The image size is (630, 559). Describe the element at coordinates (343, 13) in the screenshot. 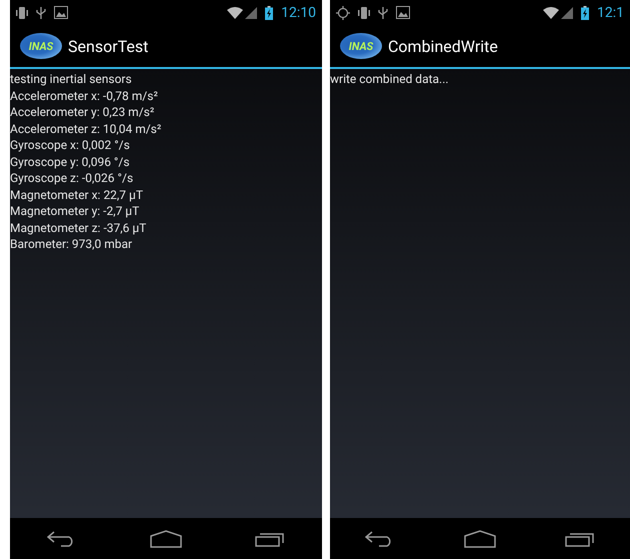

I see `gps-icon` at that location.